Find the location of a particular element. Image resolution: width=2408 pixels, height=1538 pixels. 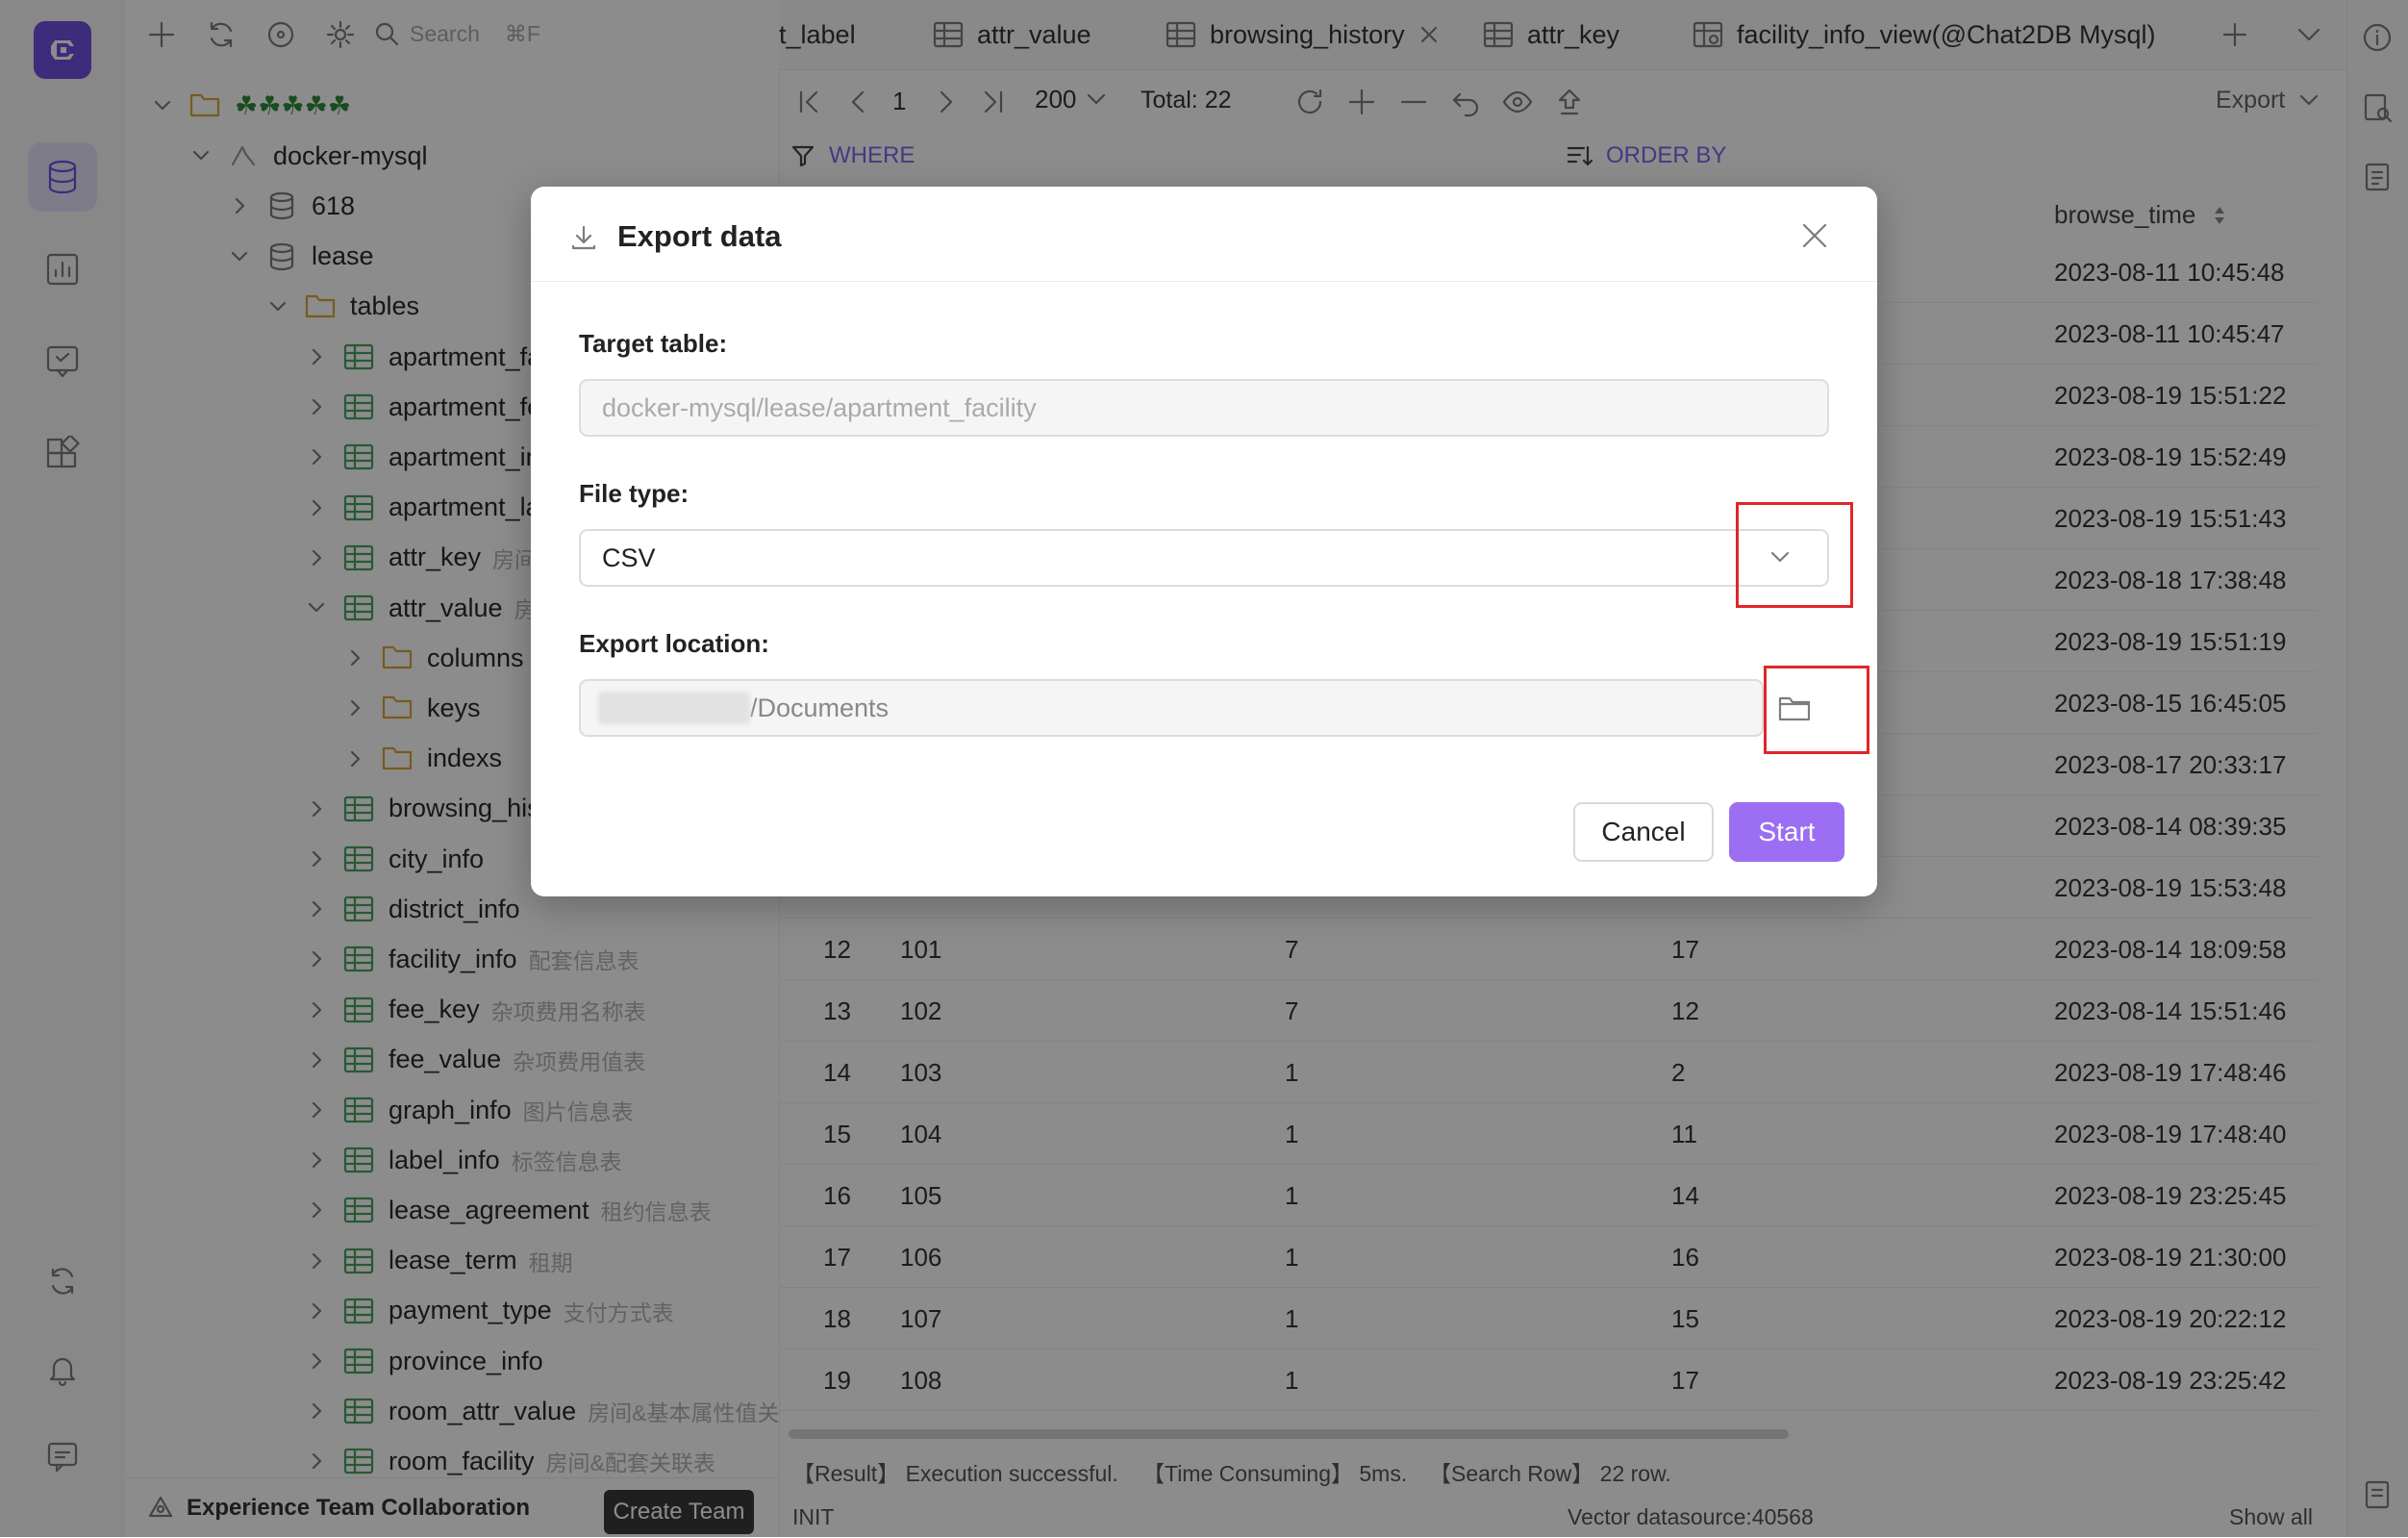

file-type-select: CSV is located at coordinates (1204, 558).